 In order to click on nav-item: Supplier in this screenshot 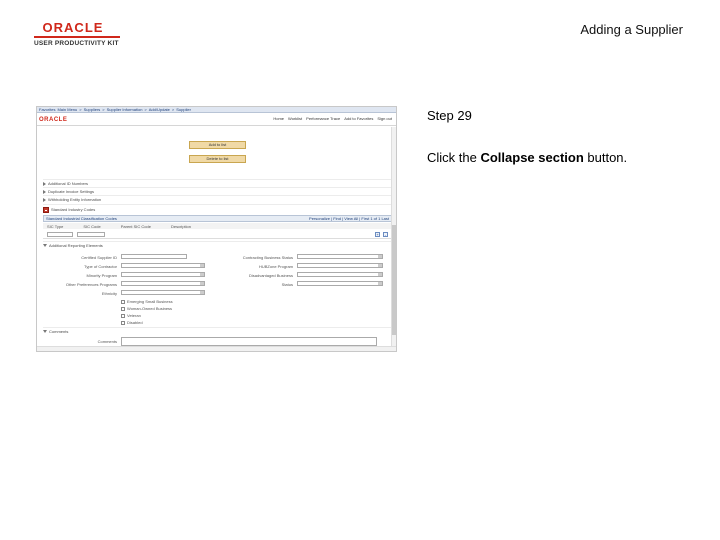, I will do `click(183, 109)`.